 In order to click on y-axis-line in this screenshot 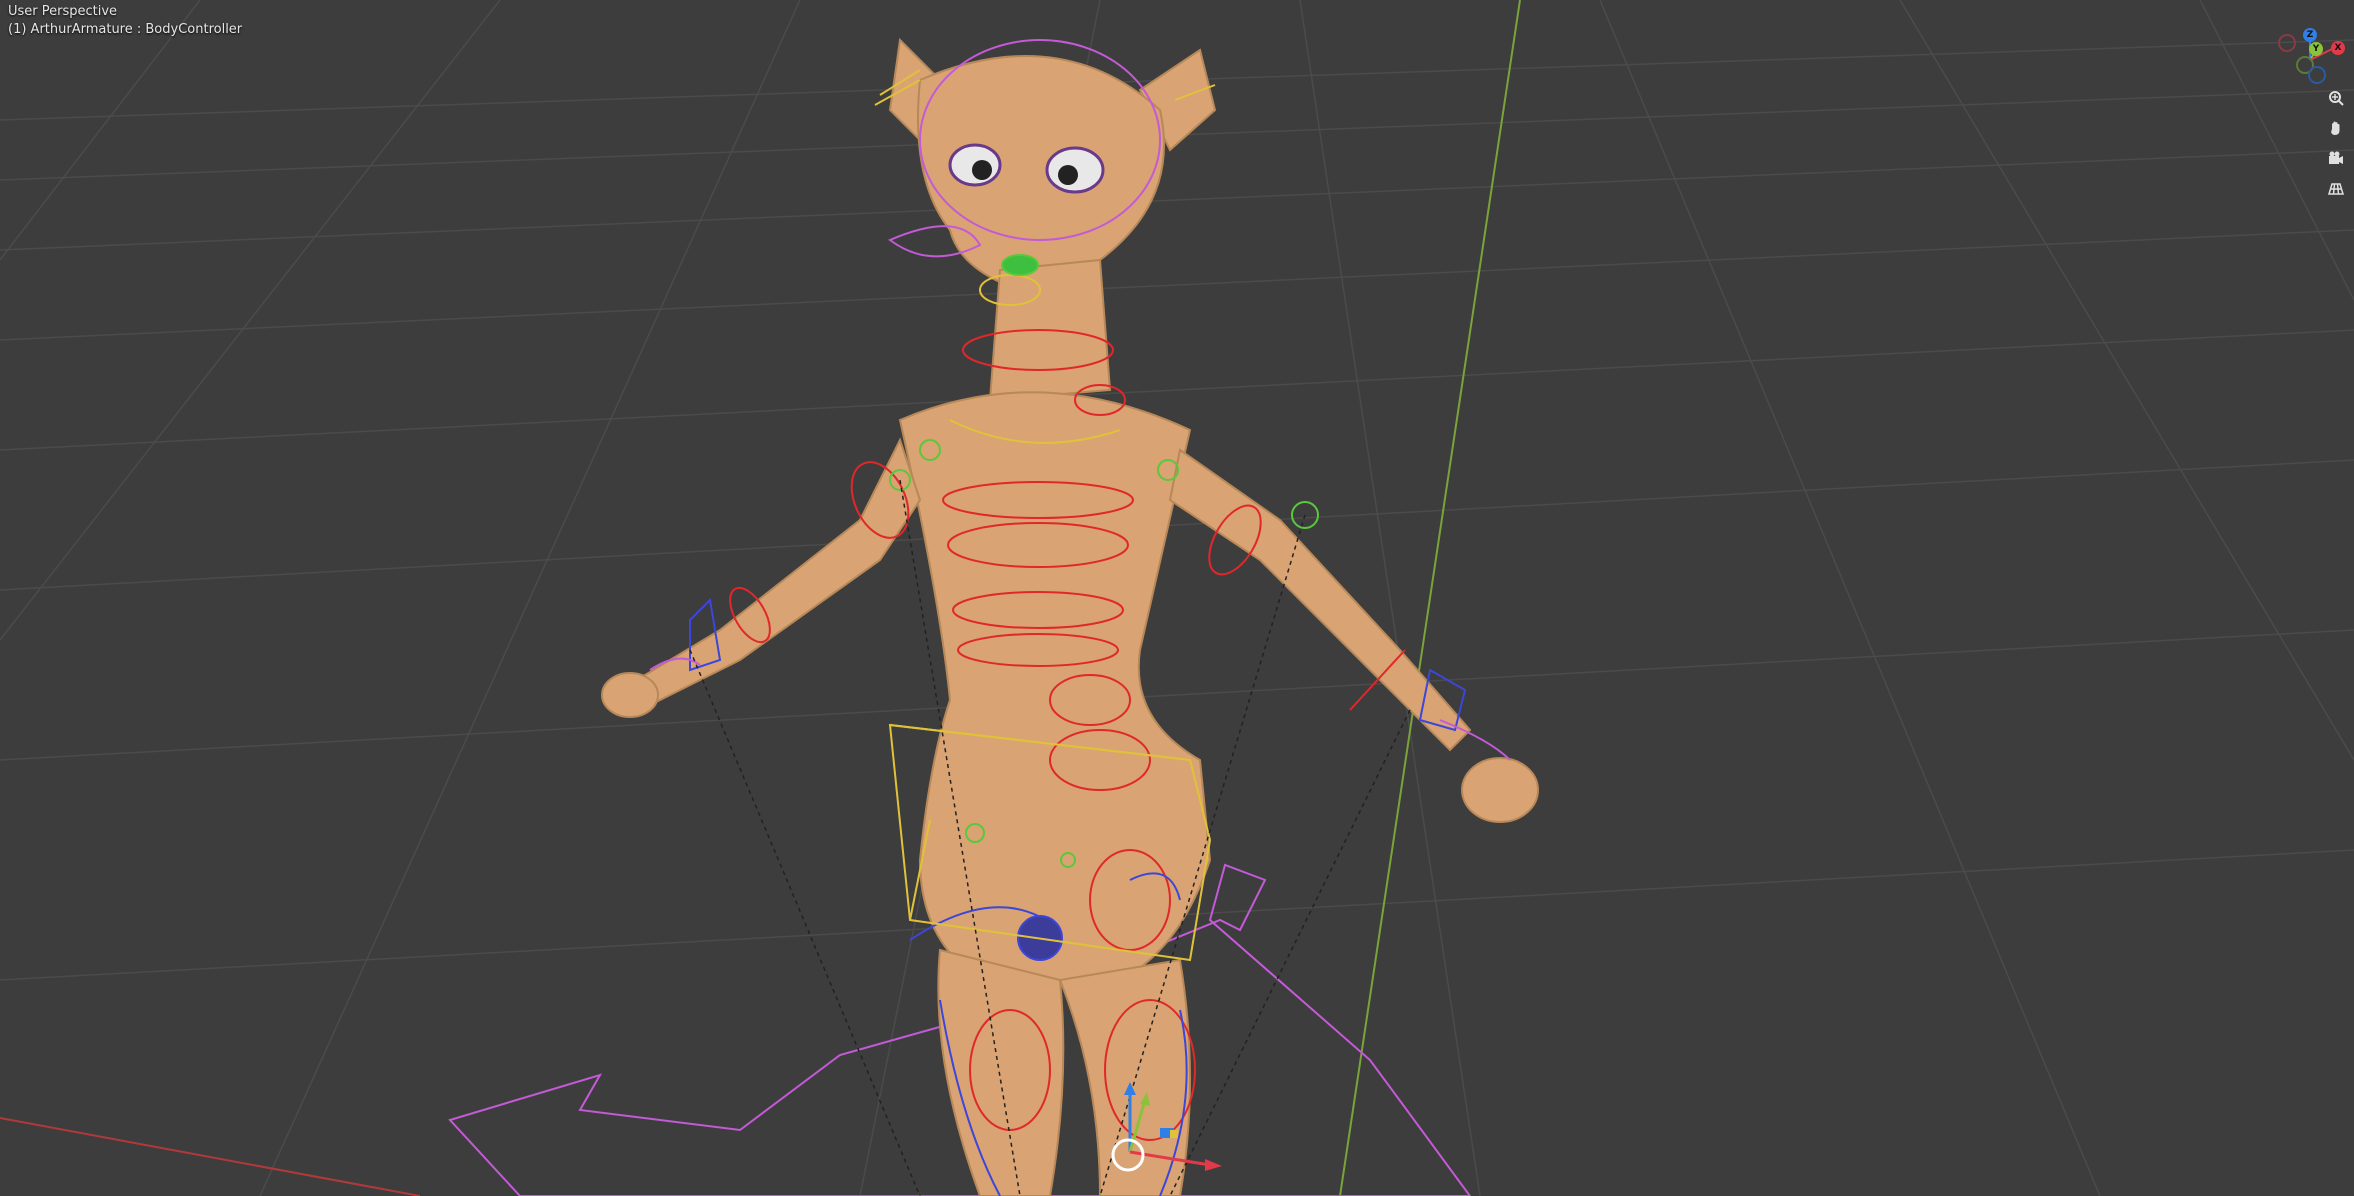, I will do `click(1430, 598)`.